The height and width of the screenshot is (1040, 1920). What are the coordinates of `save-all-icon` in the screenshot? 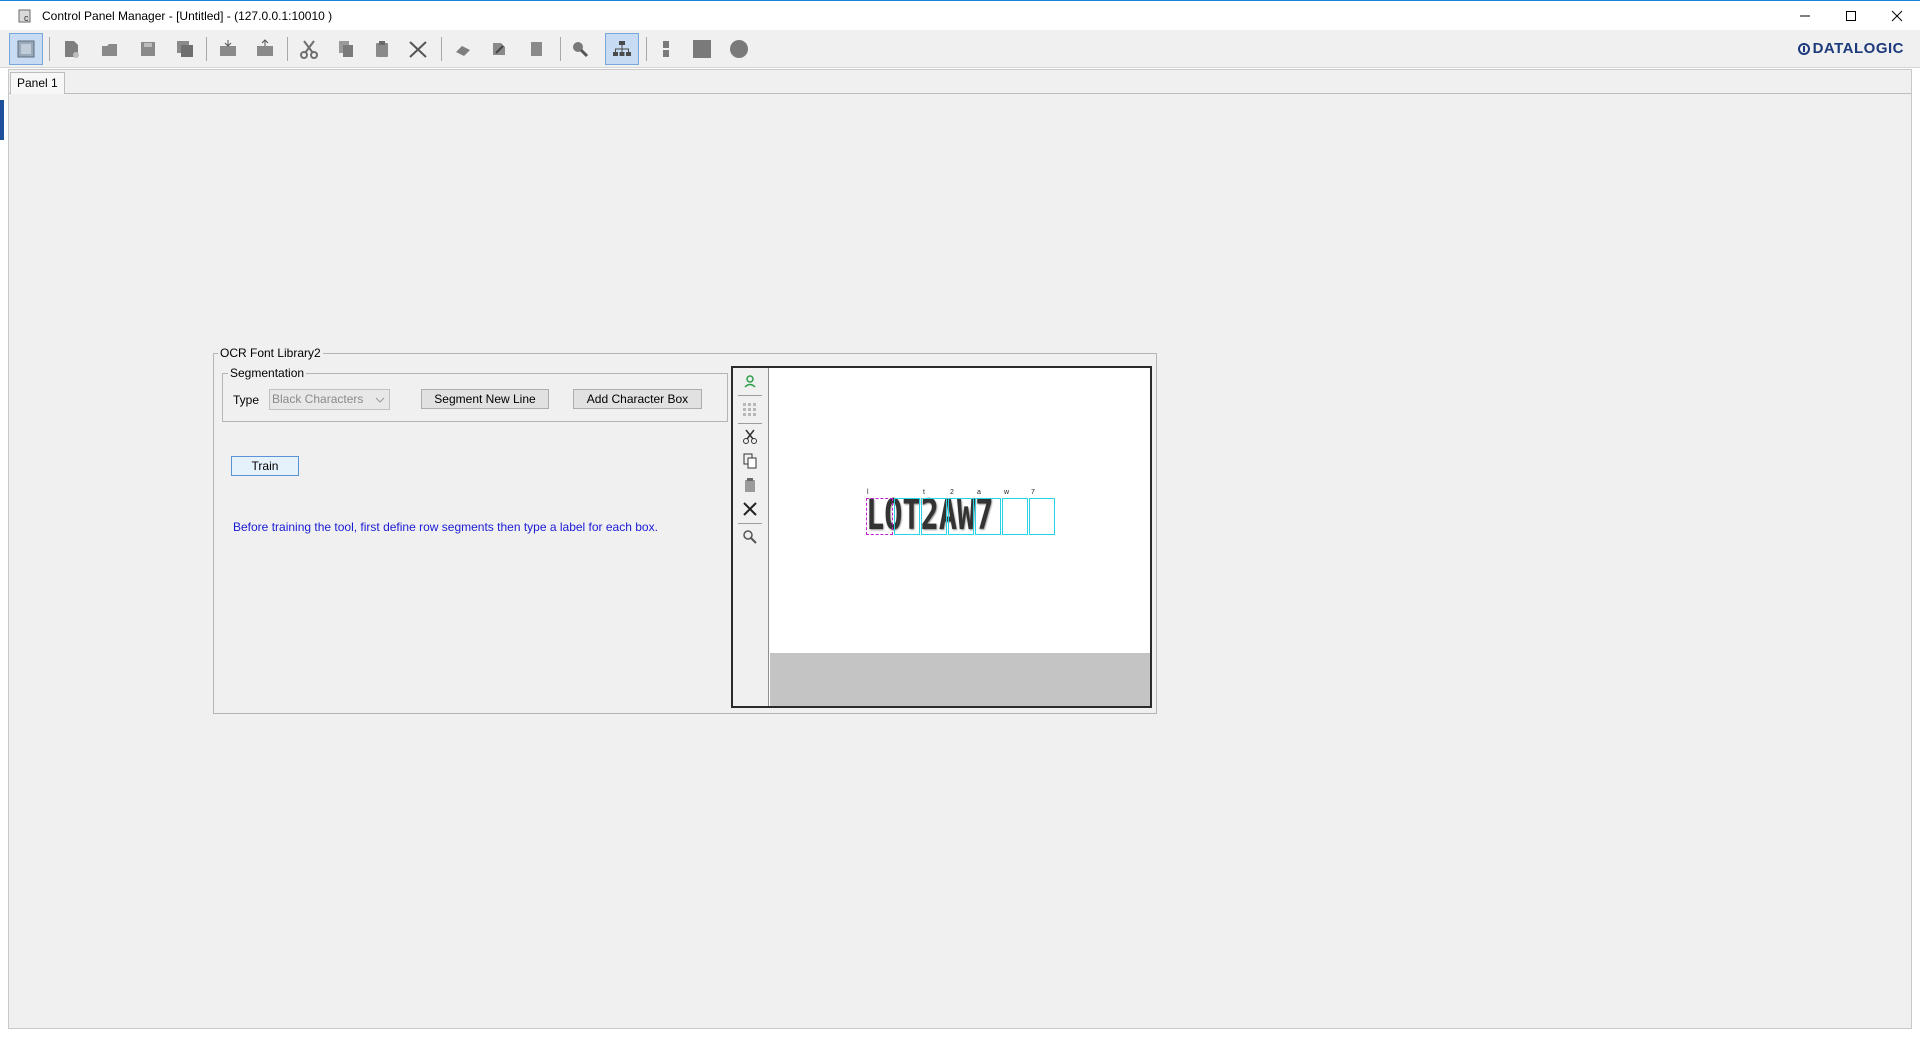 It's located at (185, 49).